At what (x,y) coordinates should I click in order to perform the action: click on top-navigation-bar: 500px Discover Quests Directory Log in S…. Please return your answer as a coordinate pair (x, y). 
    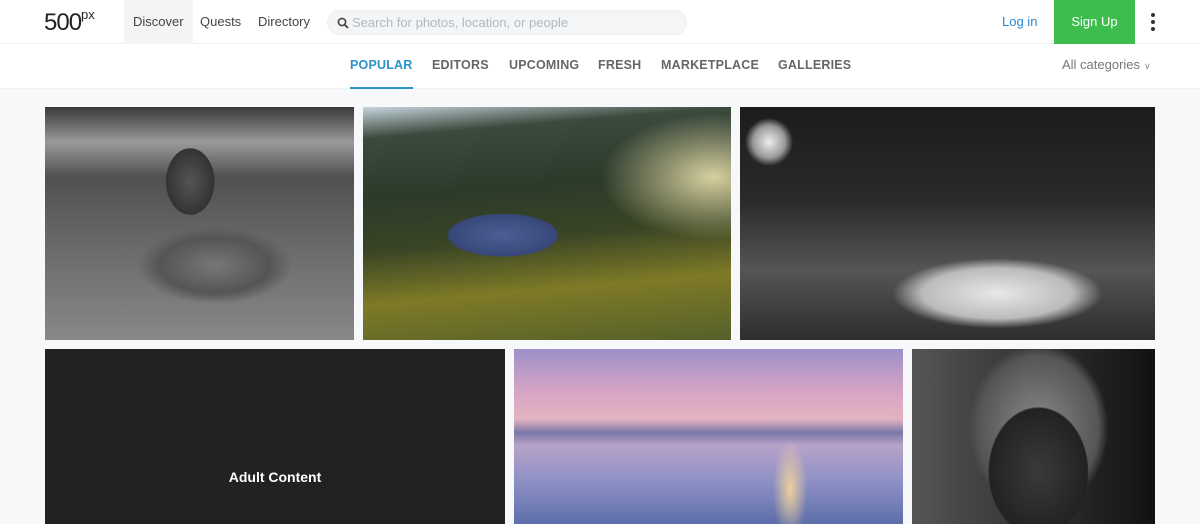
    Looking at the image, I should click on (600, 22).